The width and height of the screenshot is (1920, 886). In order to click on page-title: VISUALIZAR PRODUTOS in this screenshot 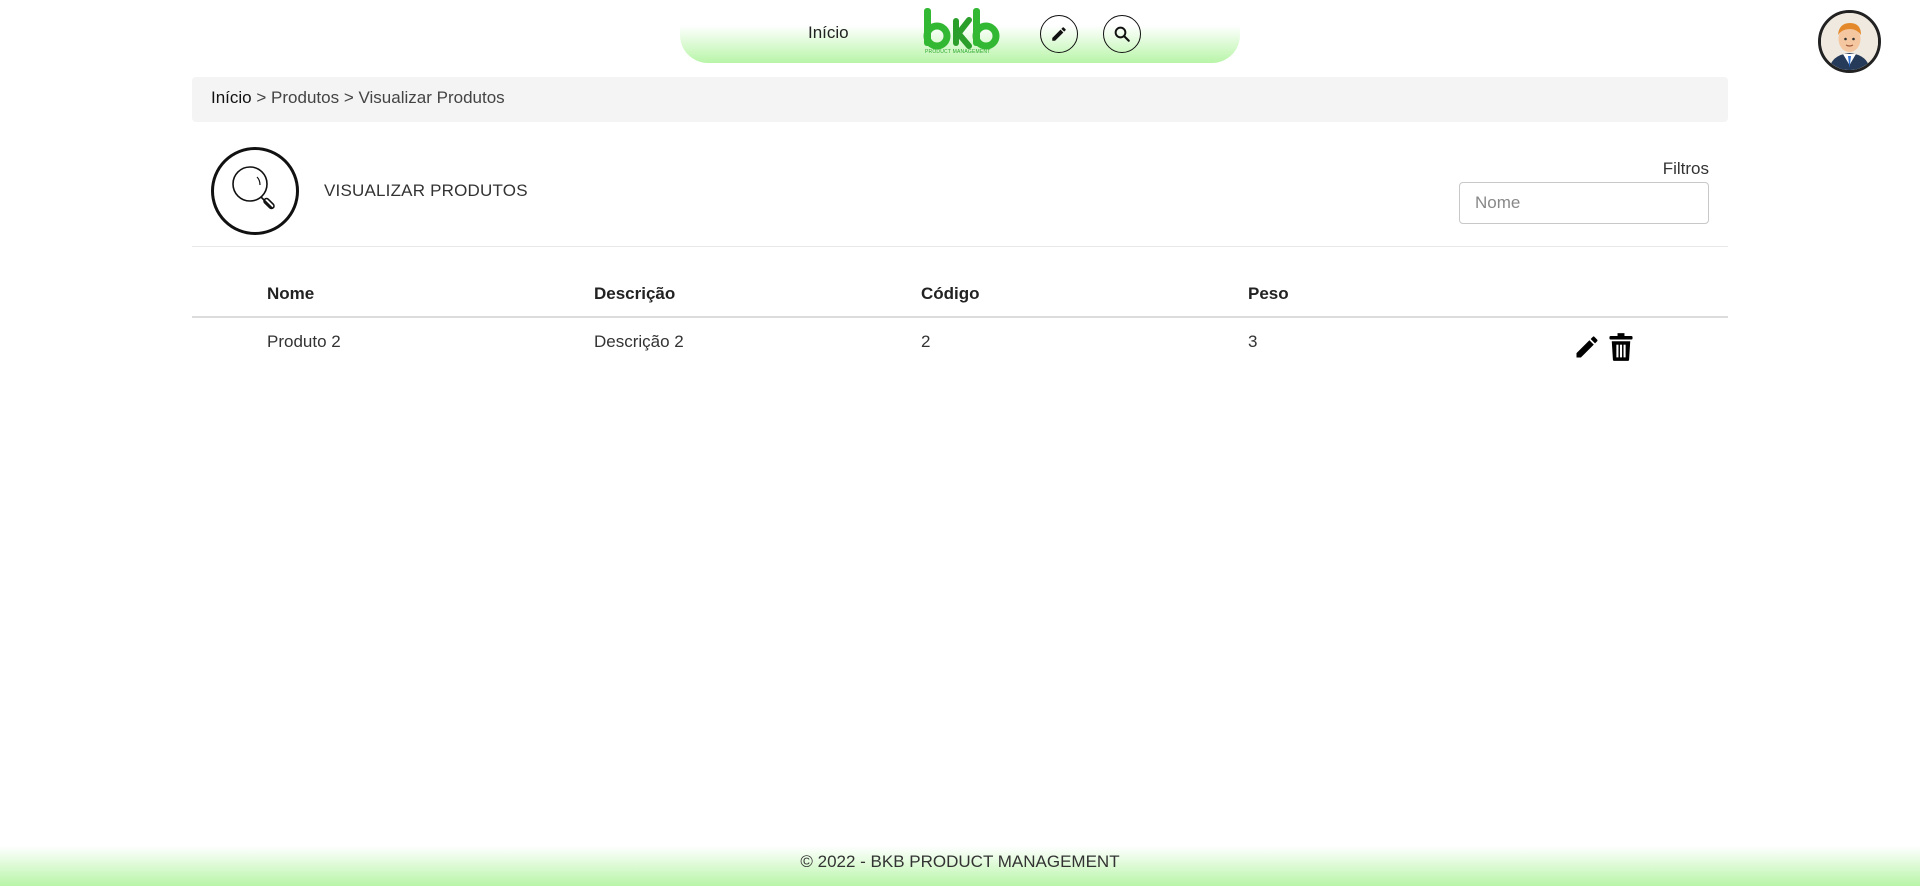, I will do `click(426, 190)`.